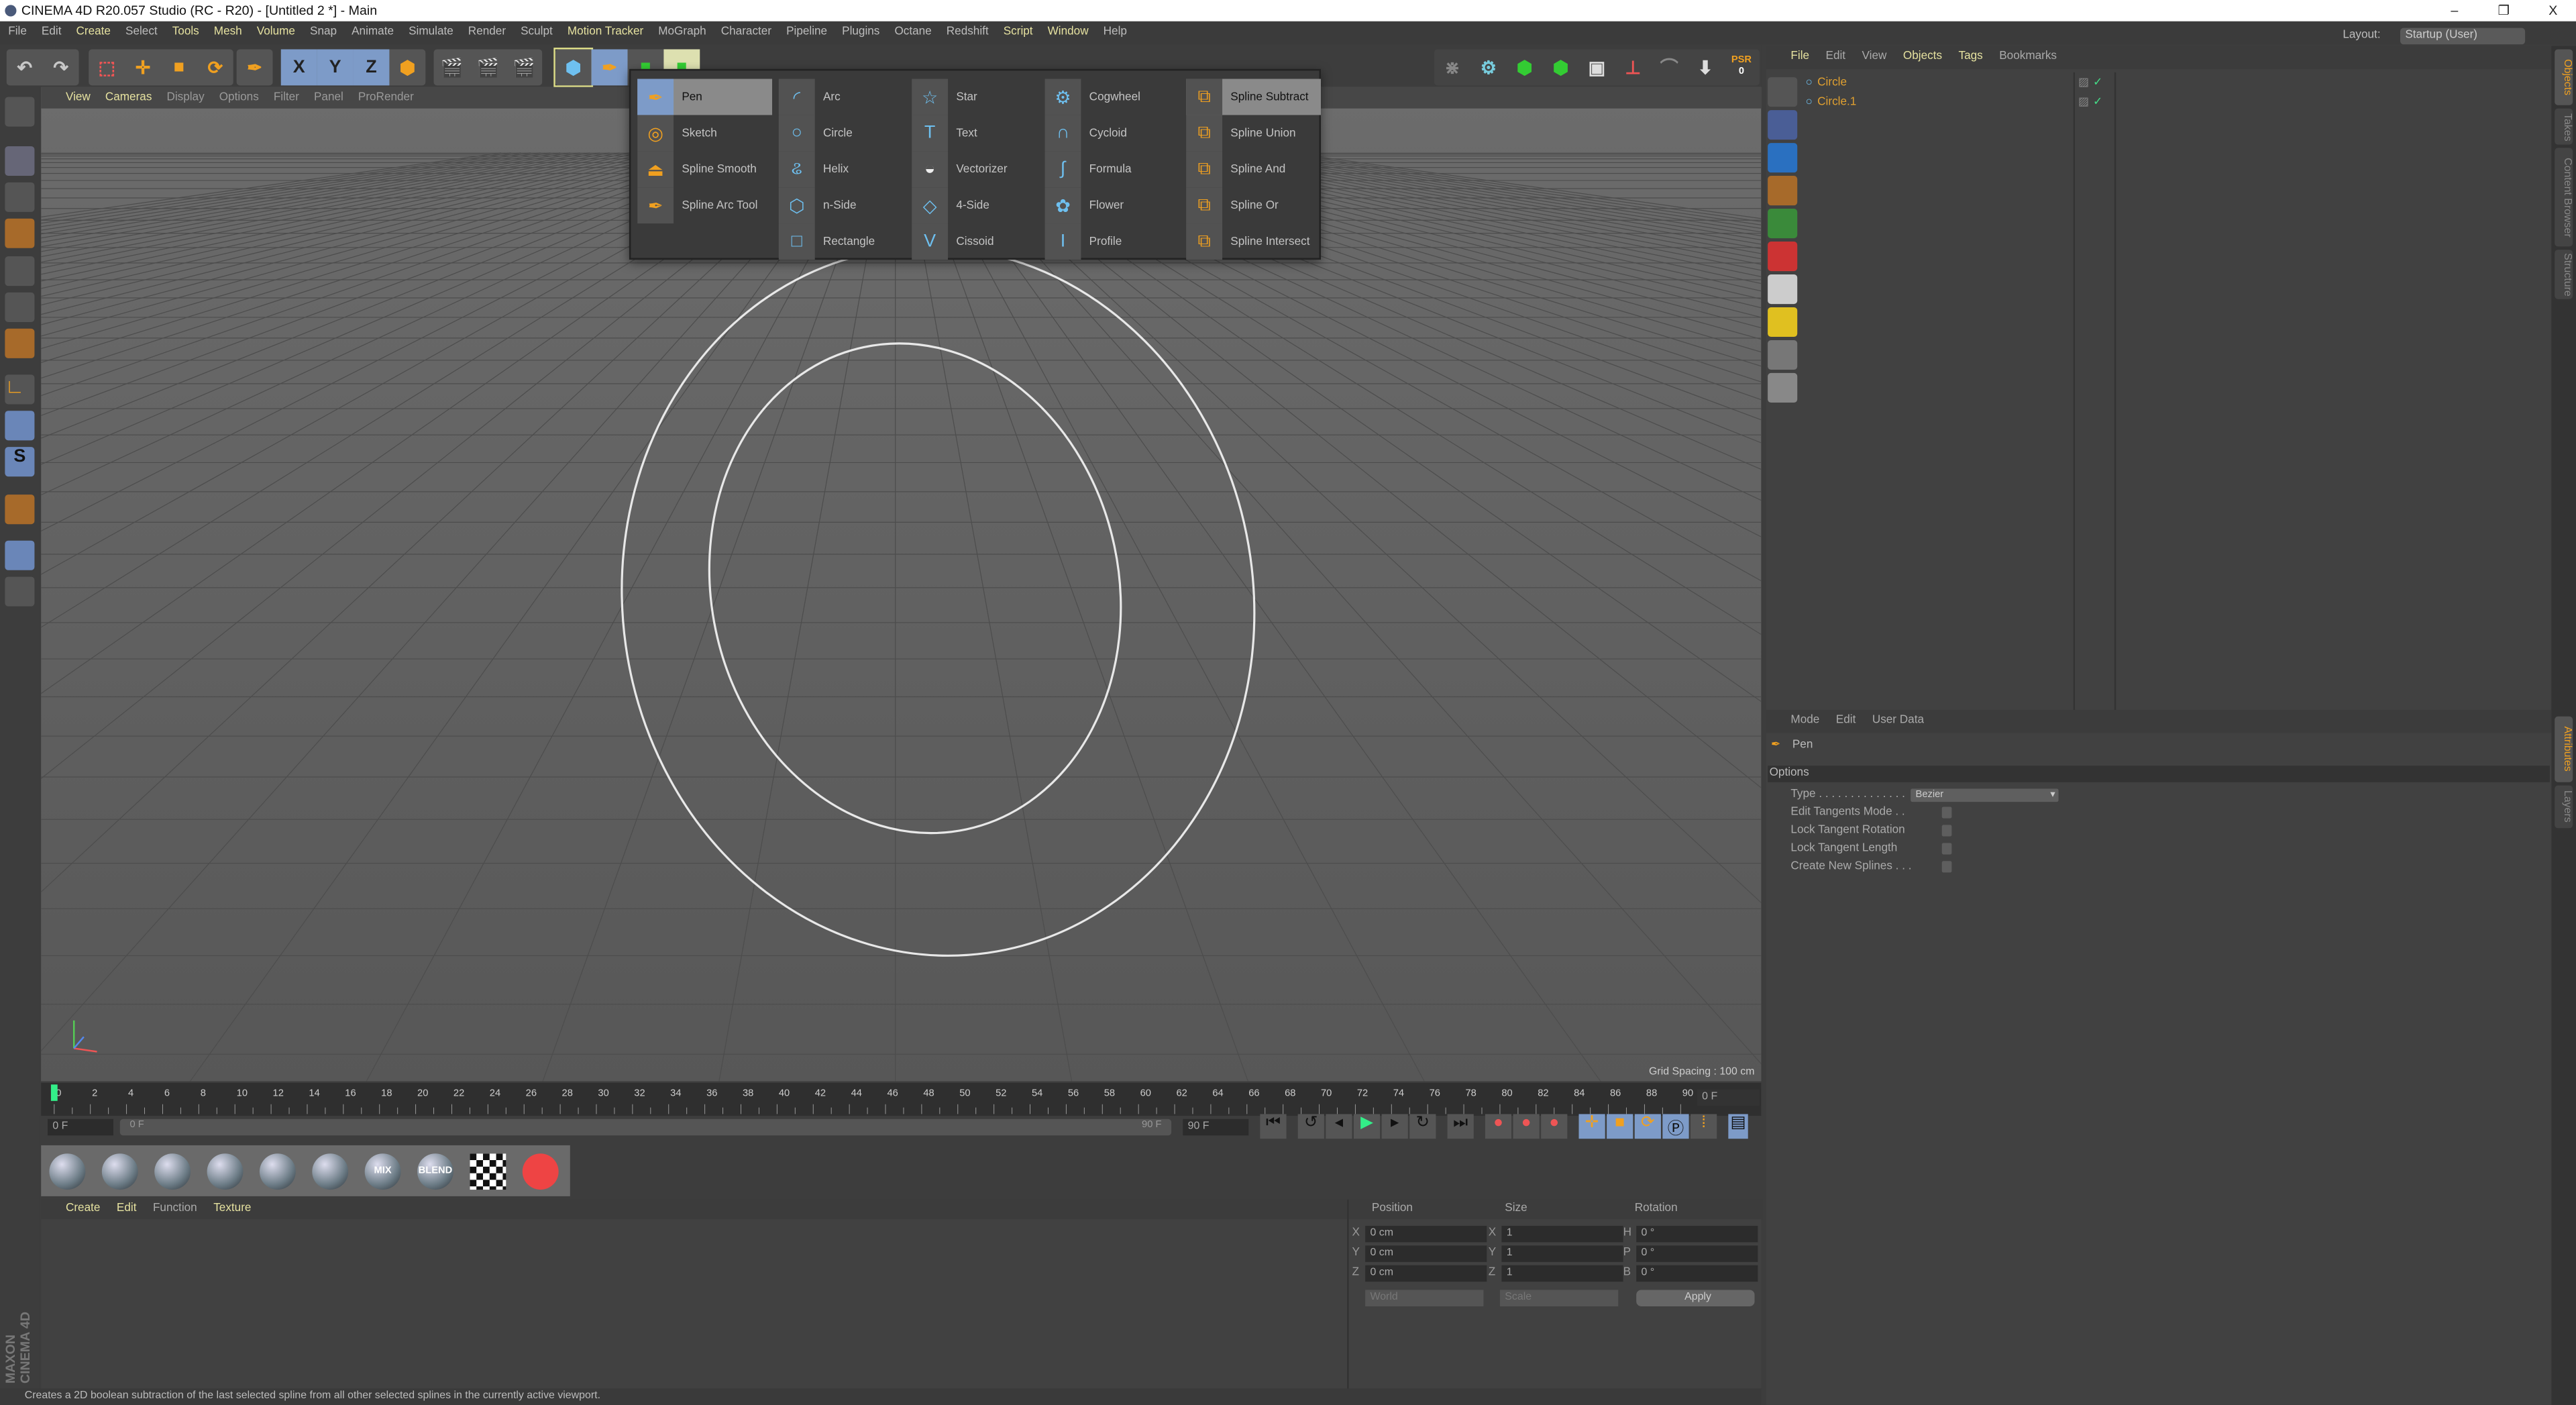 Image resolution: width=2576 pixels, height=1405 pixels. Describe the element at coordinates (1783, 387) in the screenshot. I see `target-icon` at that location.